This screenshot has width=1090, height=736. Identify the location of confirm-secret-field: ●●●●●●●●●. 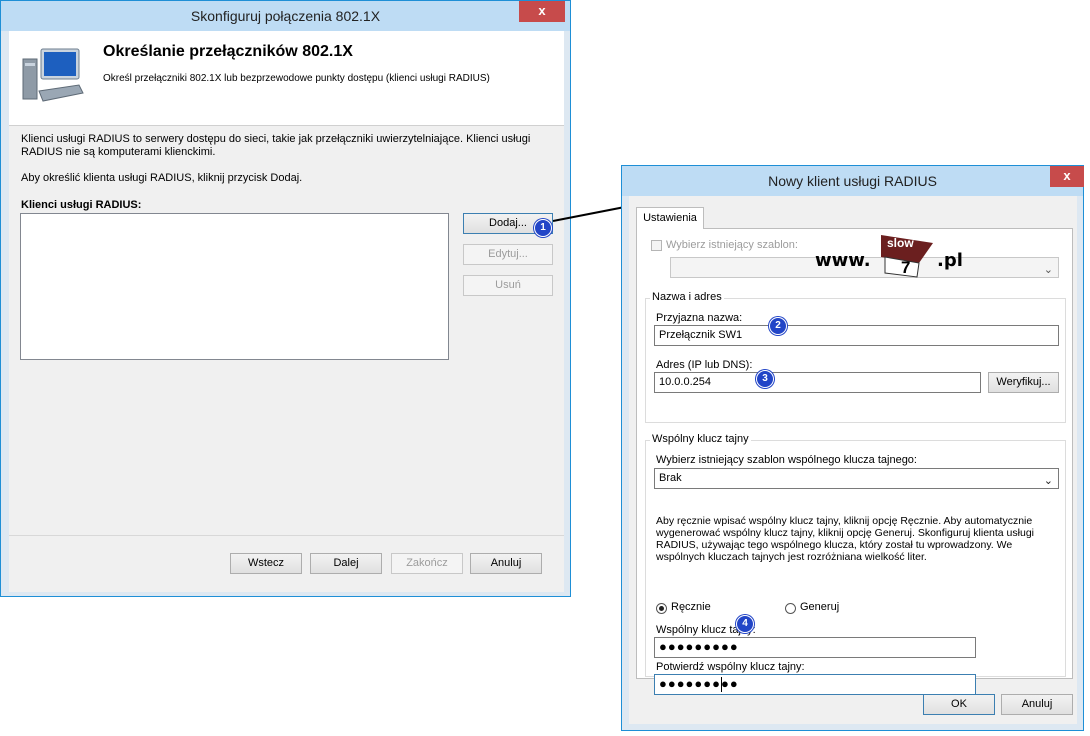
(815, 684).